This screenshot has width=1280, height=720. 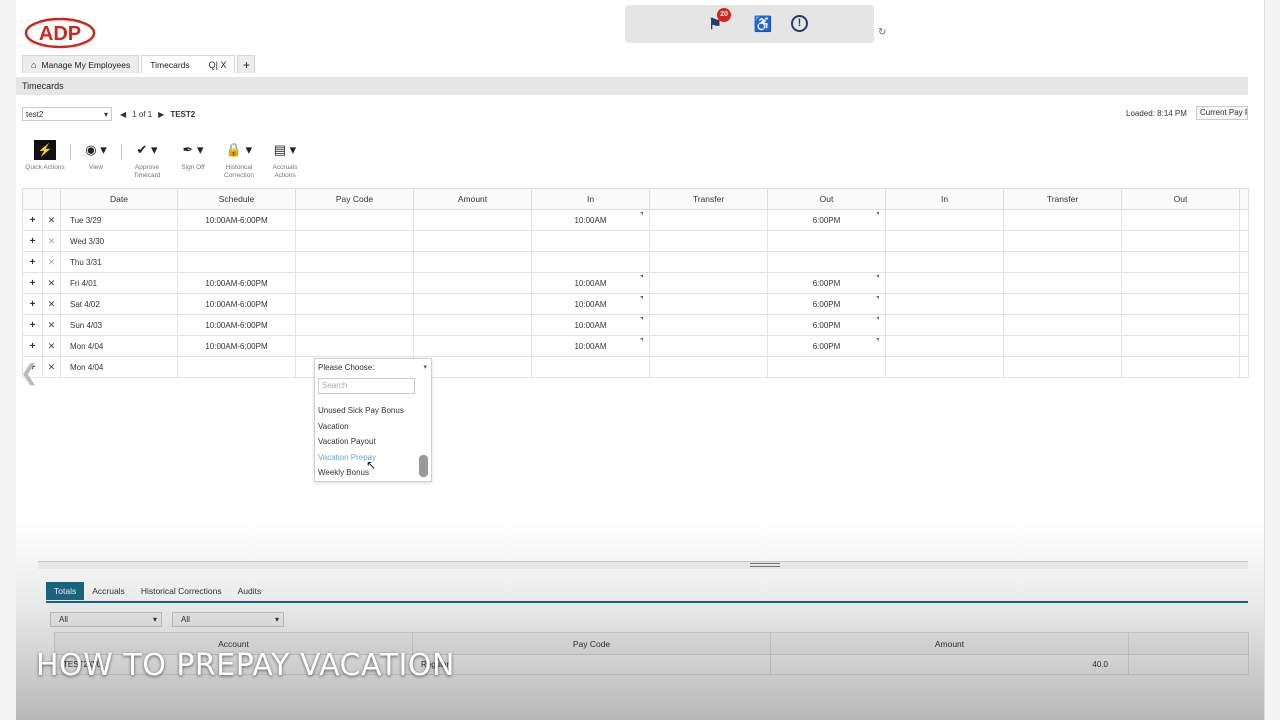 What do you see at coordinates (239, 160) in the screenshot?
I see `historical-correction-button: 🔒 ▾ Historical Correction` at bounding box center [239, 160].